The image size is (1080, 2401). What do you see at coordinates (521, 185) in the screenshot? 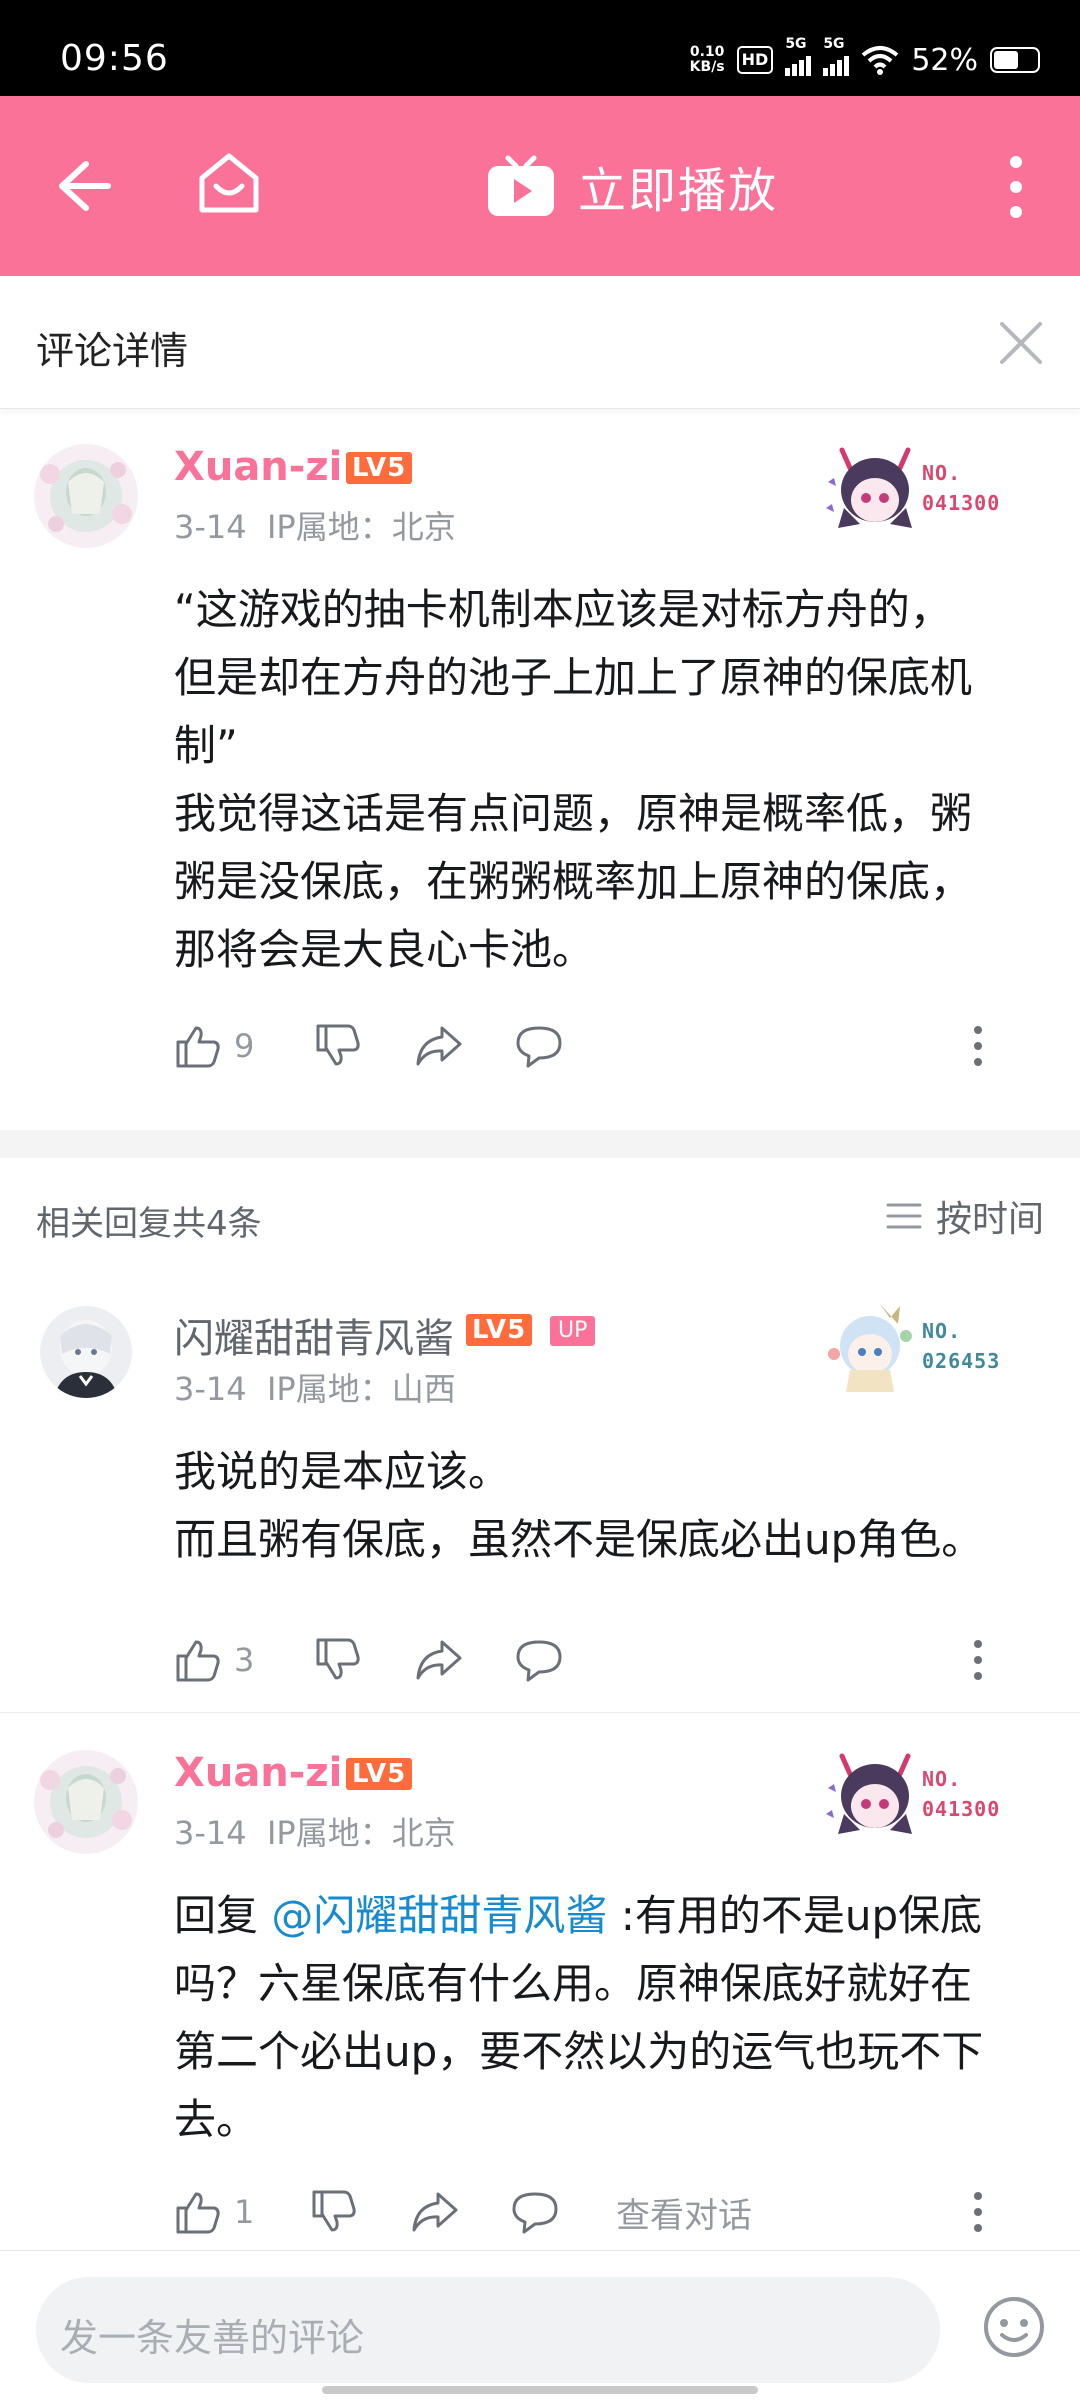
I see `tv-play-icon` at bounding box center [521, 185].